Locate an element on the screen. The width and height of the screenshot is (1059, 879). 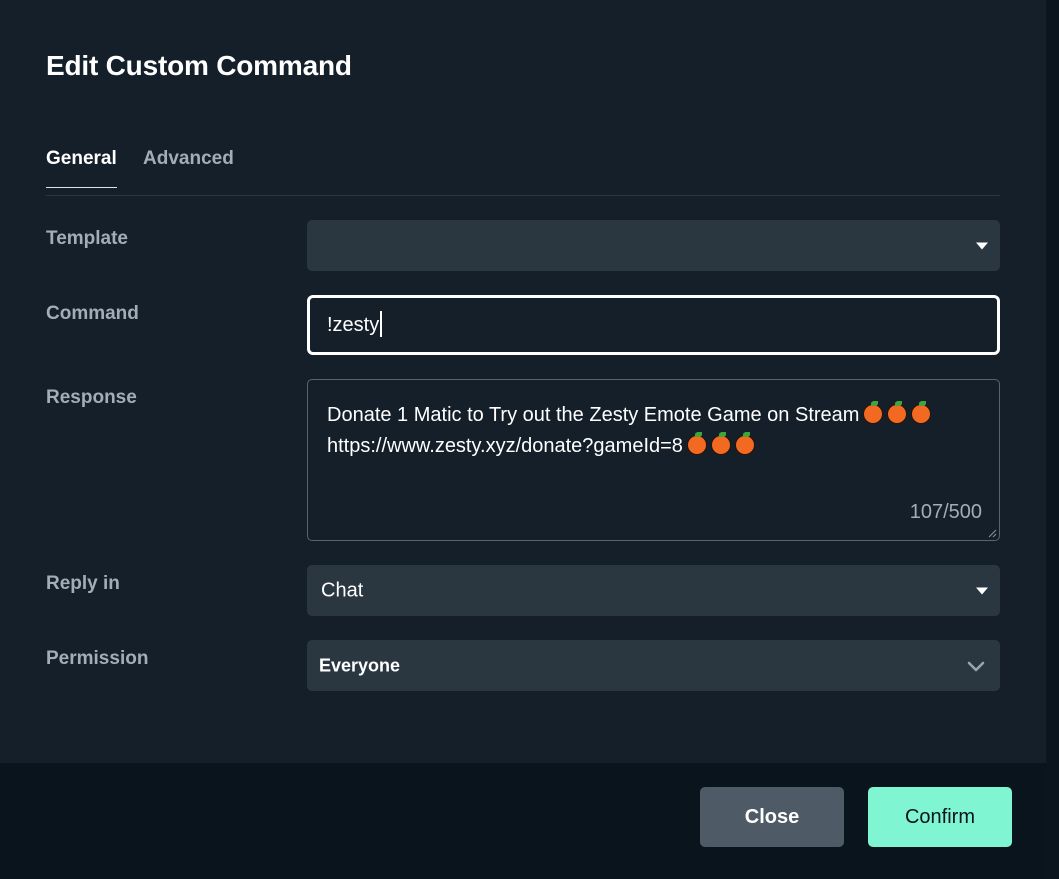
template-label: Template is located at coordinates (87, 238).